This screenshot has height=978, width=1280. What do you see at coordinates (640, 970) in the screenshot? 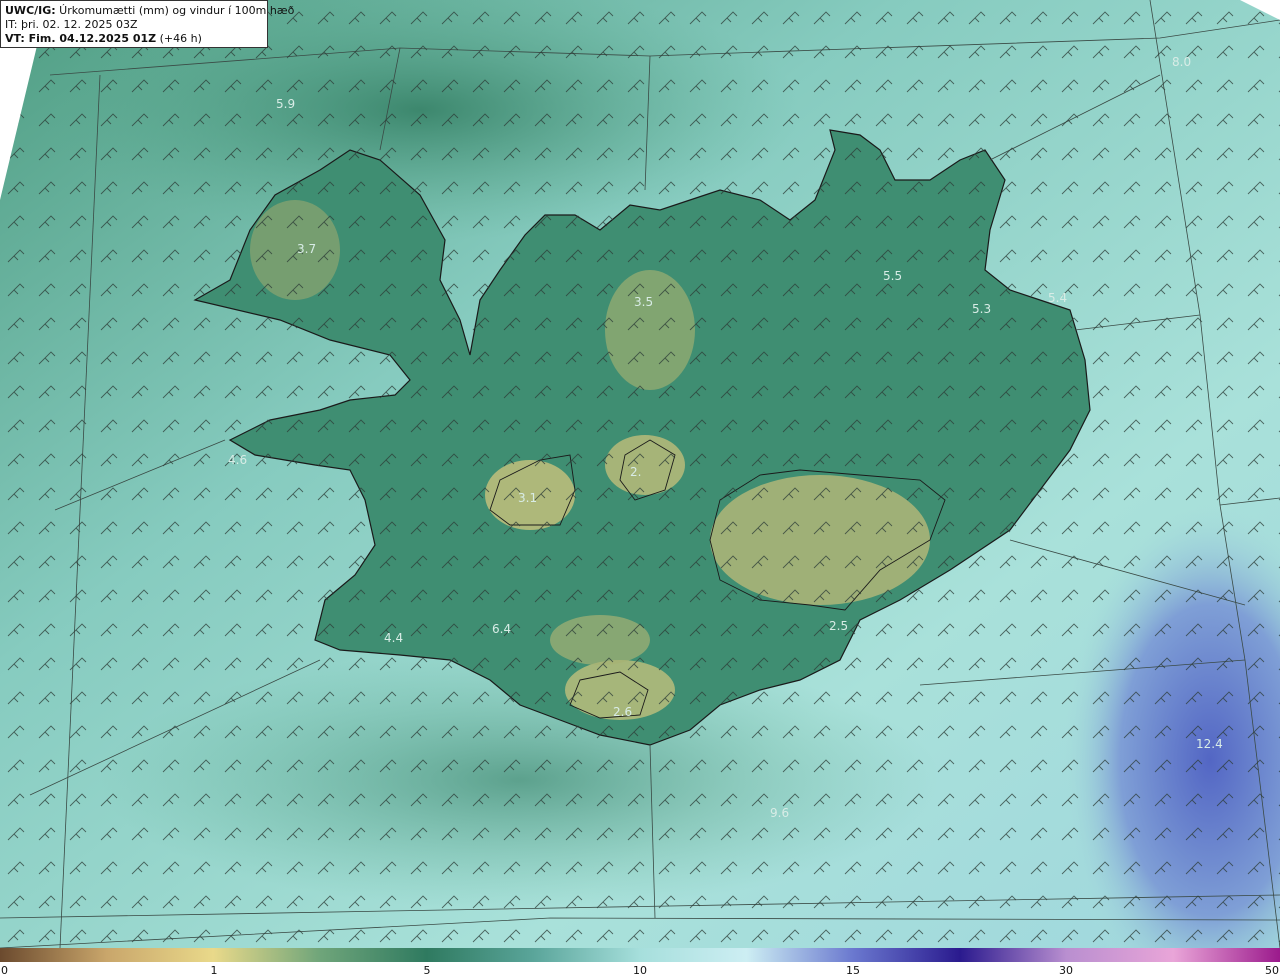
I see `colorbar-tick: 10` at bounding box center [640, 970].